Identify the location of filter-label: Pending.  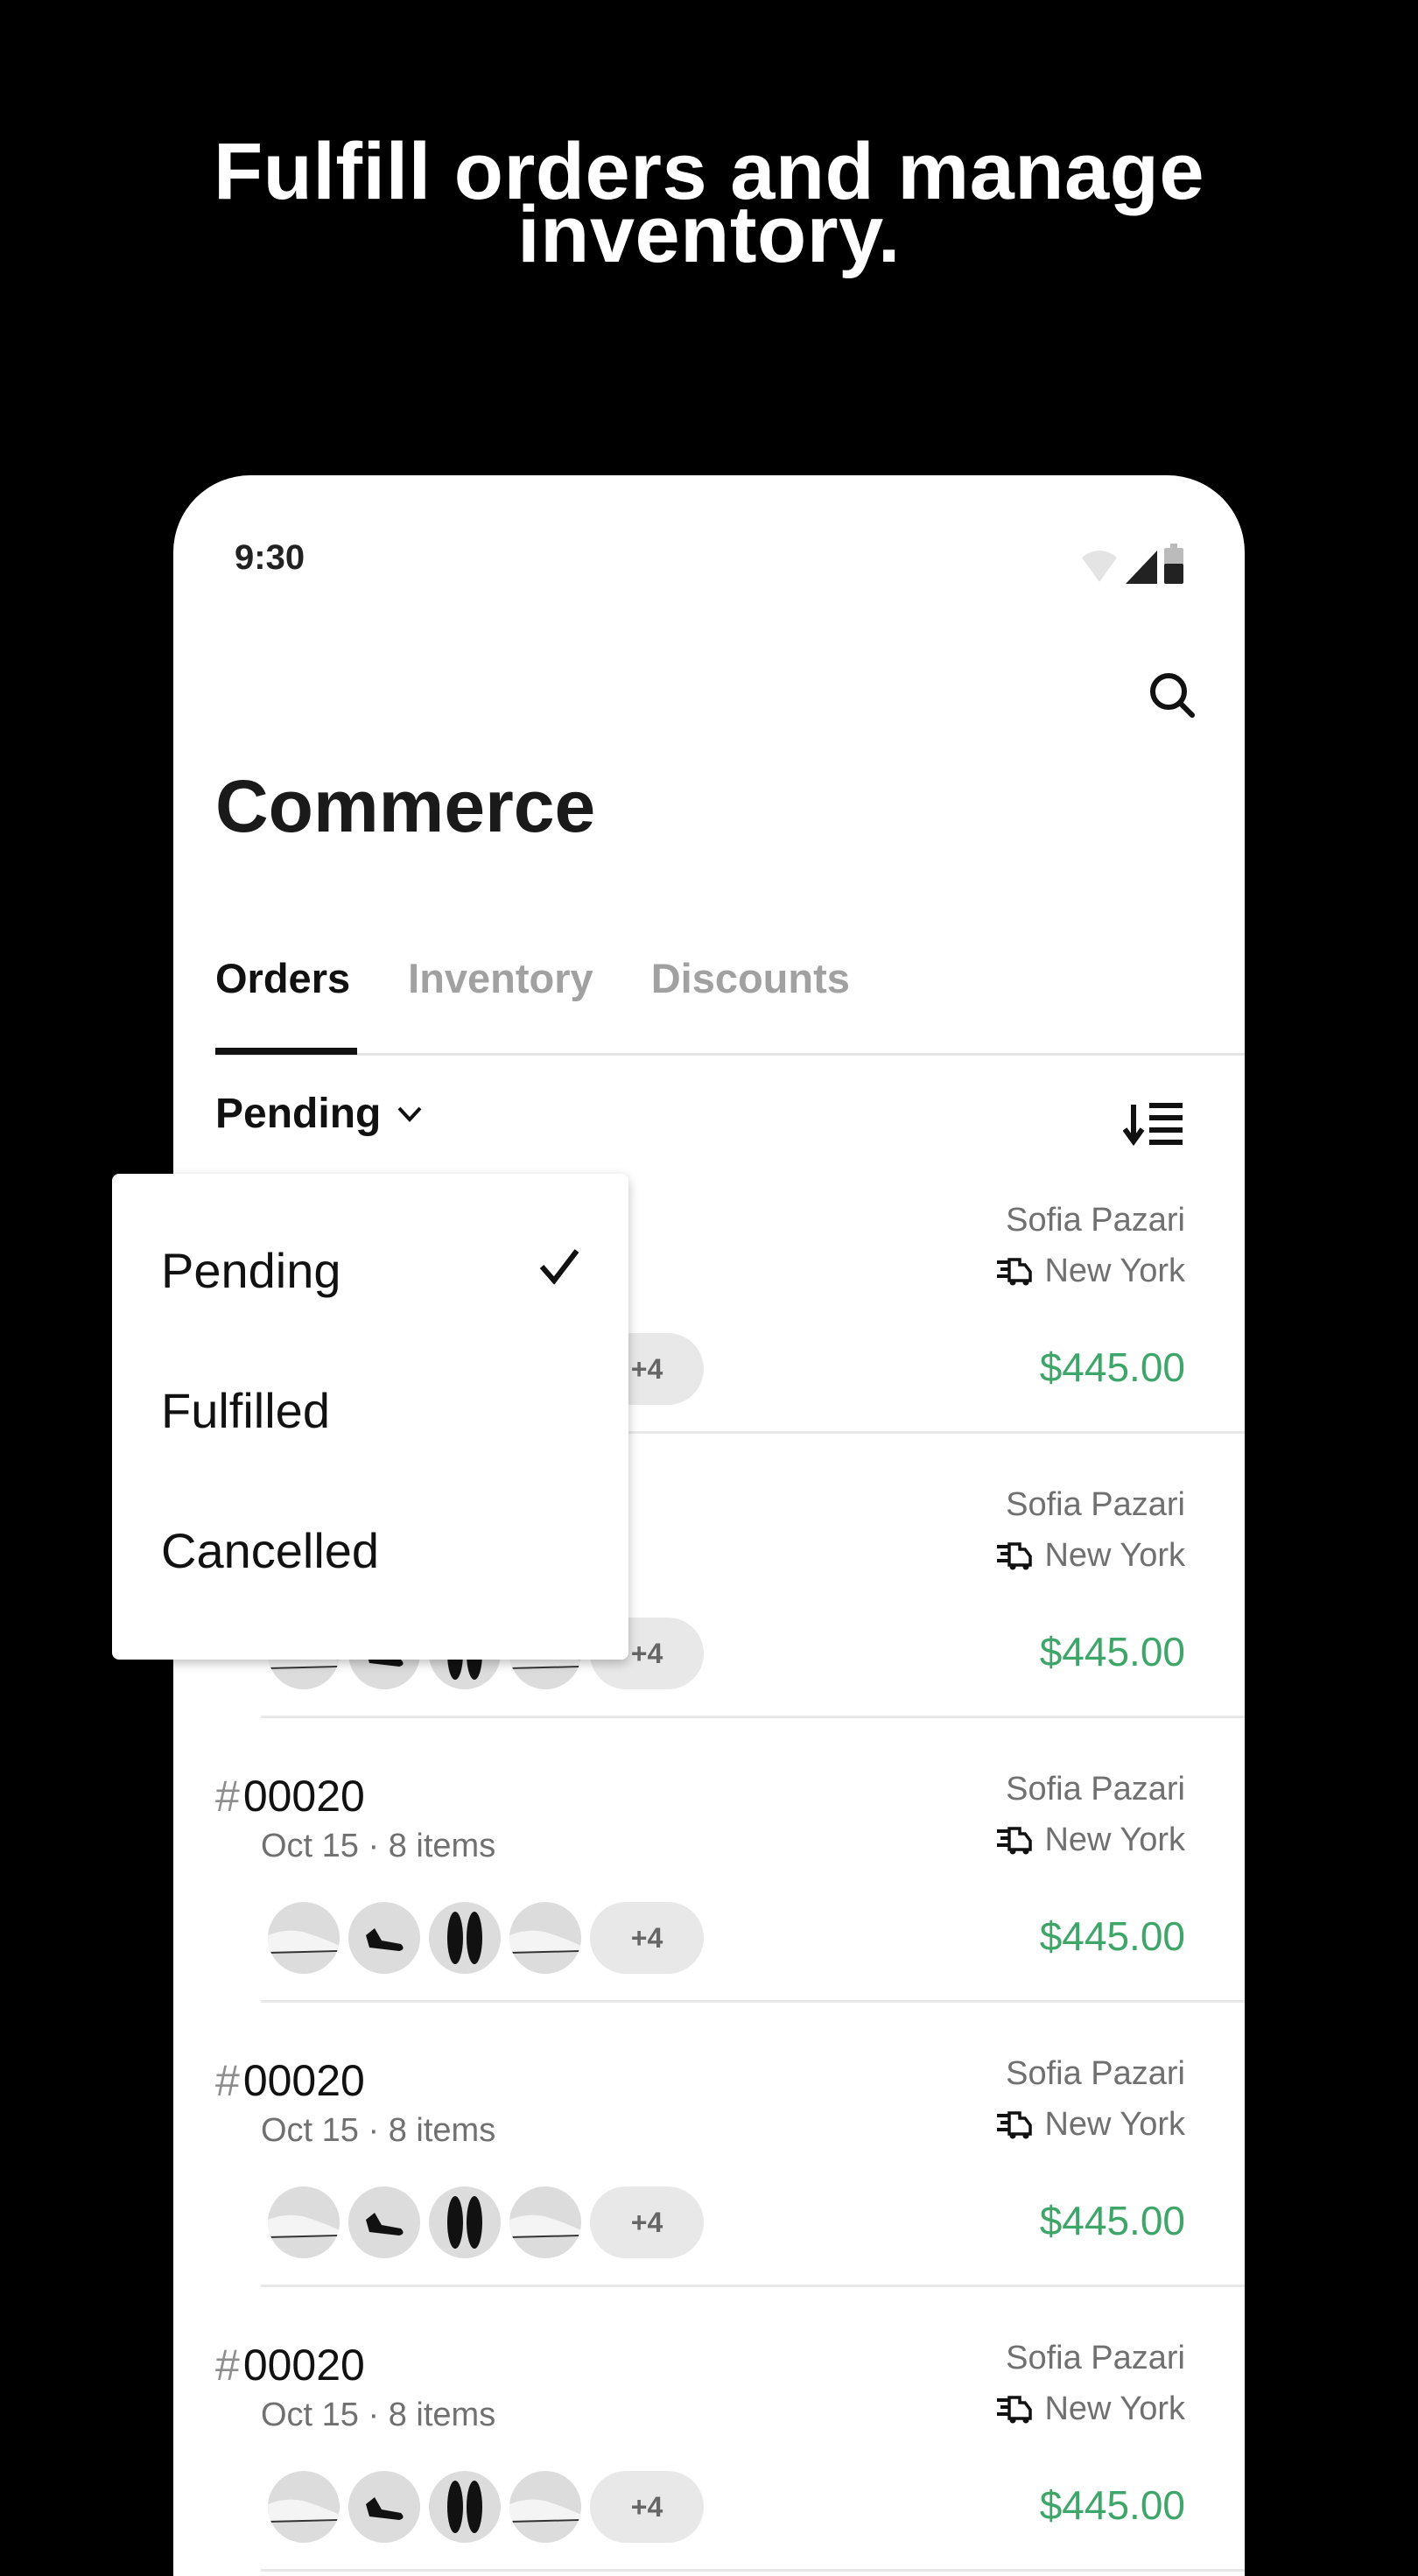
(298, 1114).